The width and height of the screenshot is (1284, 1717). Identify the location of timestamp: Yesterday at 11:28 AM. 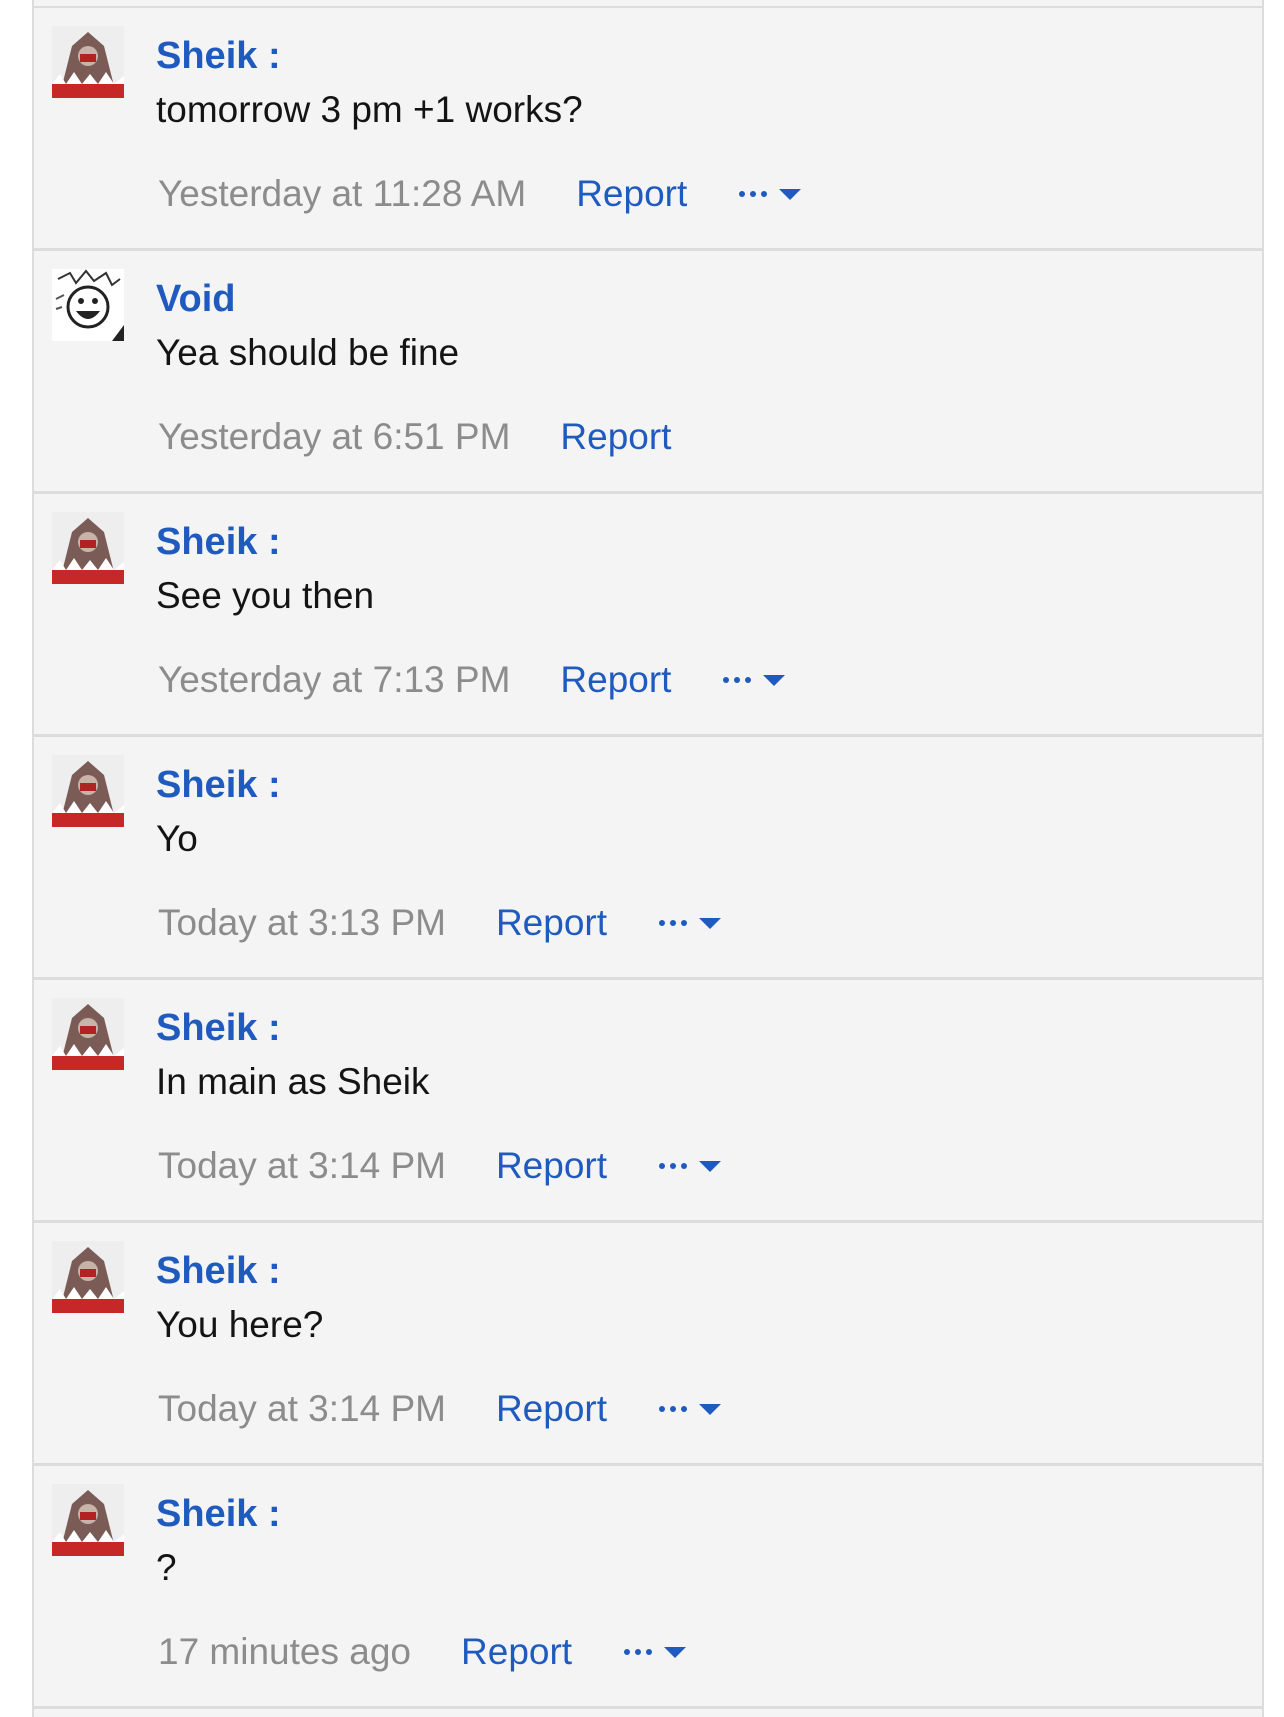
(342, 194).